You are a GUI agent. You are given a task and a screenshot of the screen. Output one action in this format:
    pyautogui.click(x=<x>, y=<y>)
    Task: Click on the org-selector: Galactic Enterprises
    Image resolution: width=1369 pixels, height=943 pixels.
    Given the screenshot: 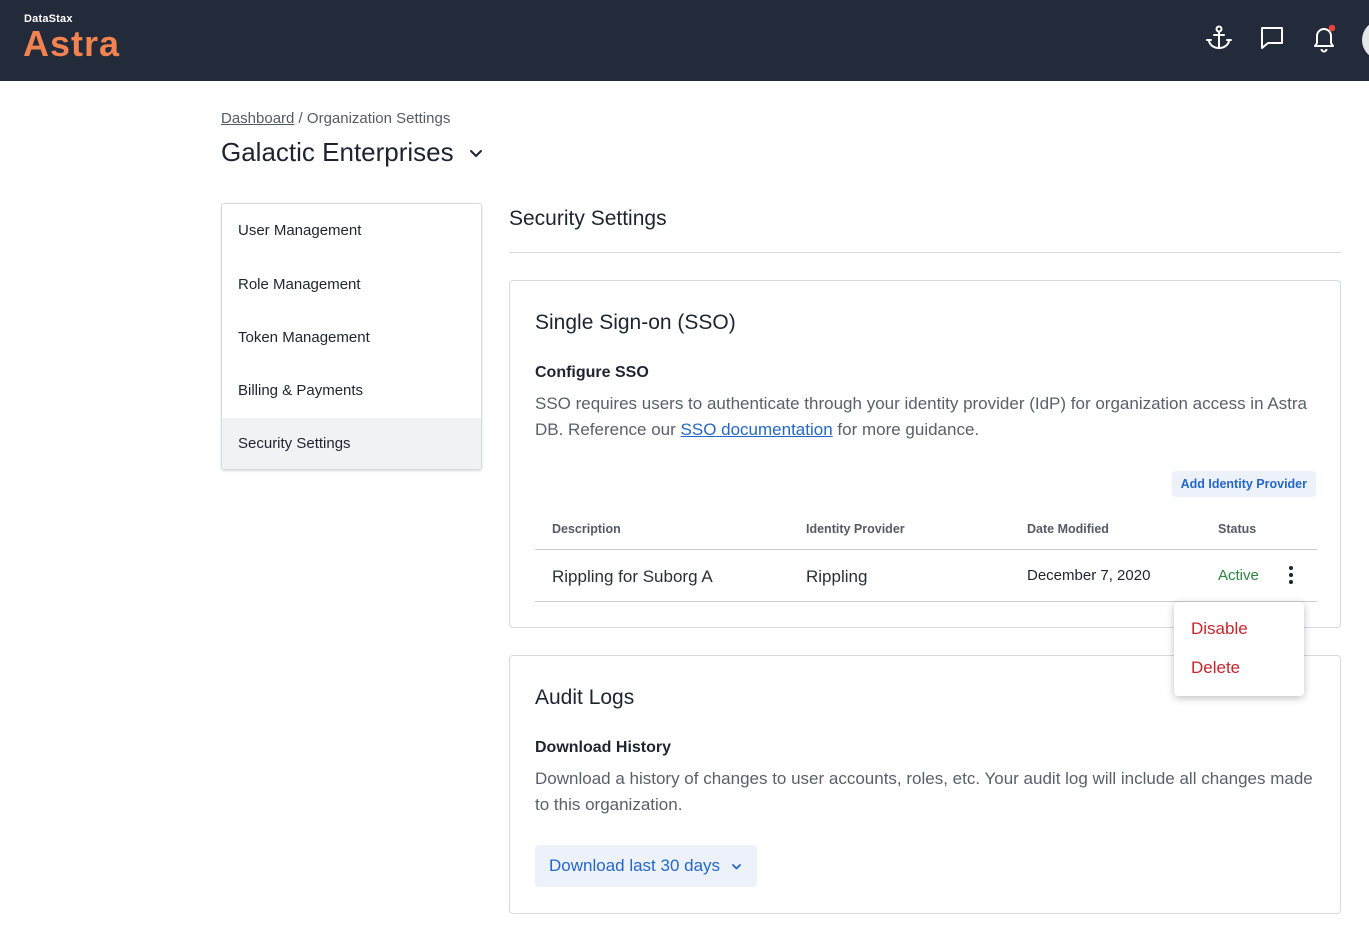 What is the action you would take?
    pyautogui.click(x=352, y=152)
    